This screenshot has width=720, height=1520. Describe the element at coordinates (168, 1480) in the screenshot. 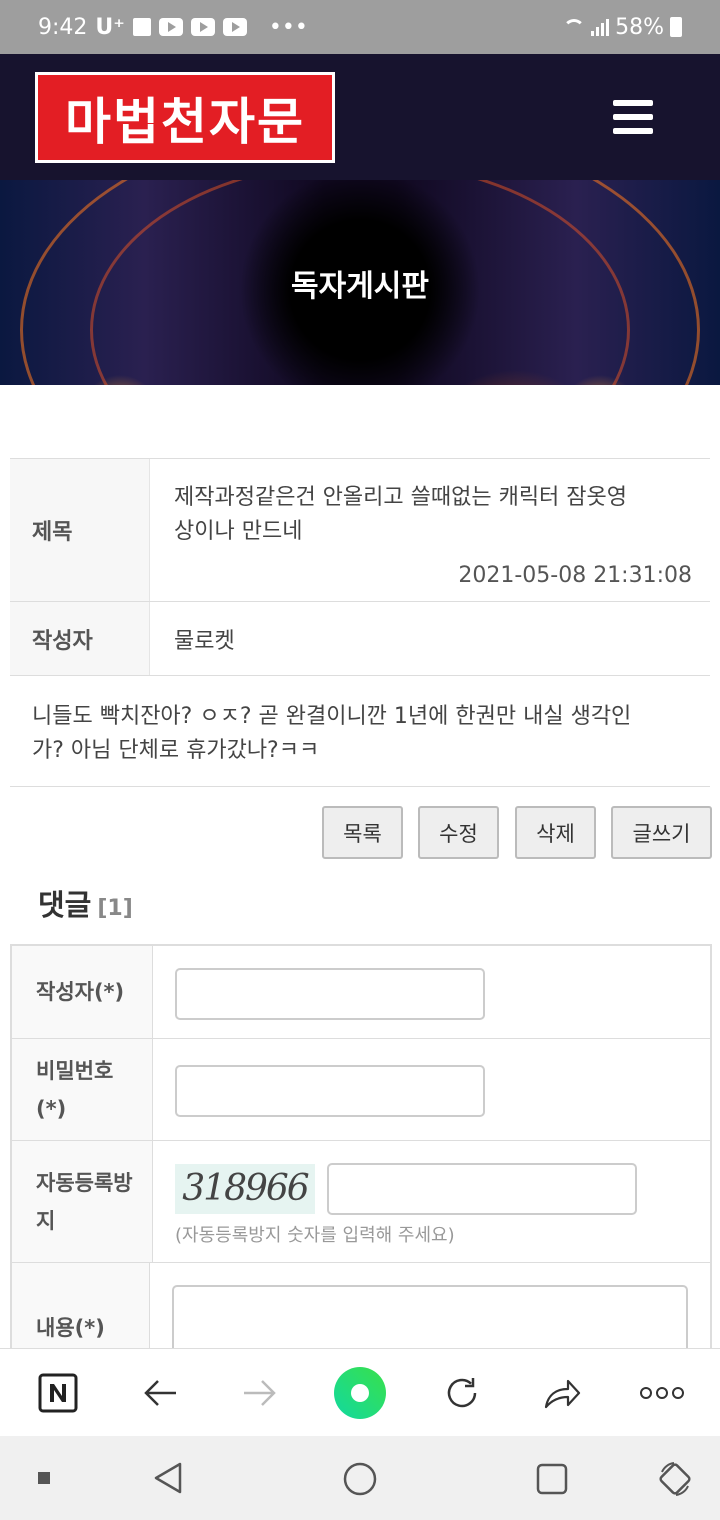

I see `back-triangle-icon` at that location.